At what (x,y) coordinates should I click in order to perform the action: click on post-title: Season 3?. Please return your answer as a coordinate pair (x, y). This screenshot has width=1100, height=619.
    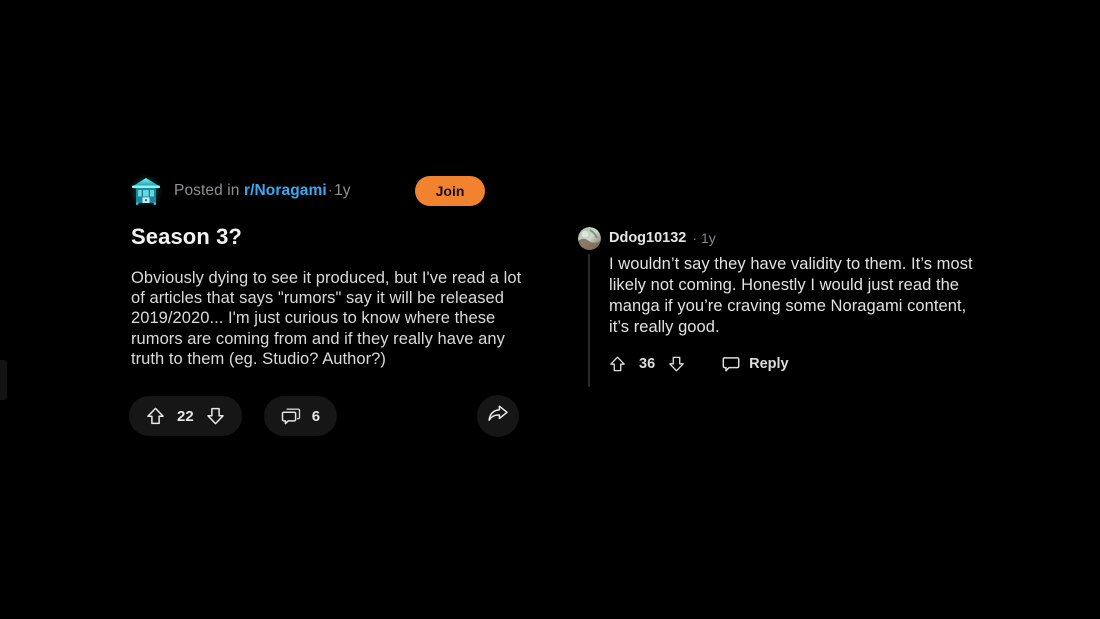
    Looking at the image, I should click on (186, 236).